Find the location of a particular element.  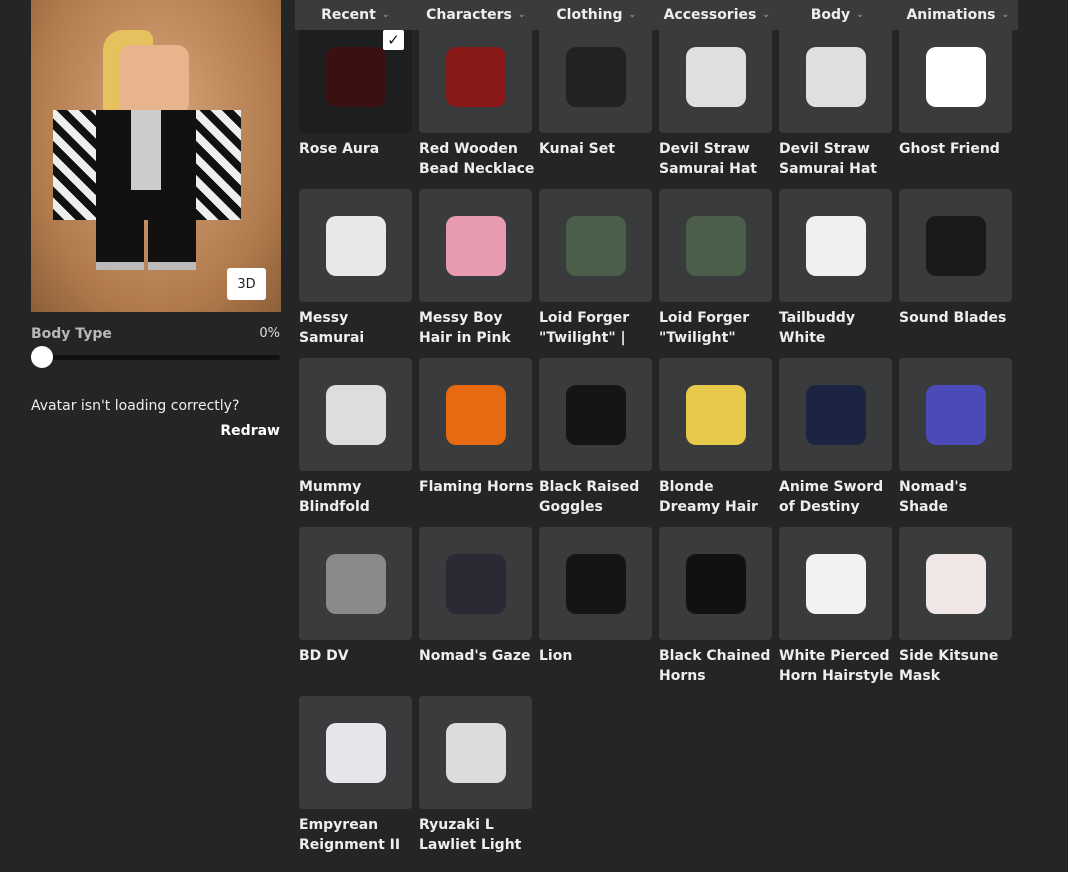

tab-label: Clothing is located at coordinates (589, 15).